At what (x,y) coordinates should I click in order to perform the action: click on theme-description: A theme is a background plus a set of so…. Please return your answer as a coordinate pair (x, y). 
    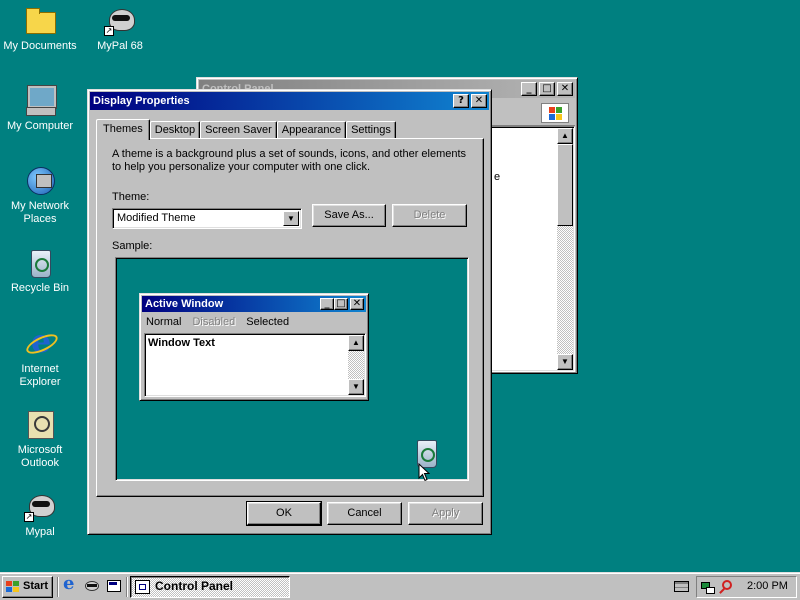
    Looking at the image, I should click on (289, 160).